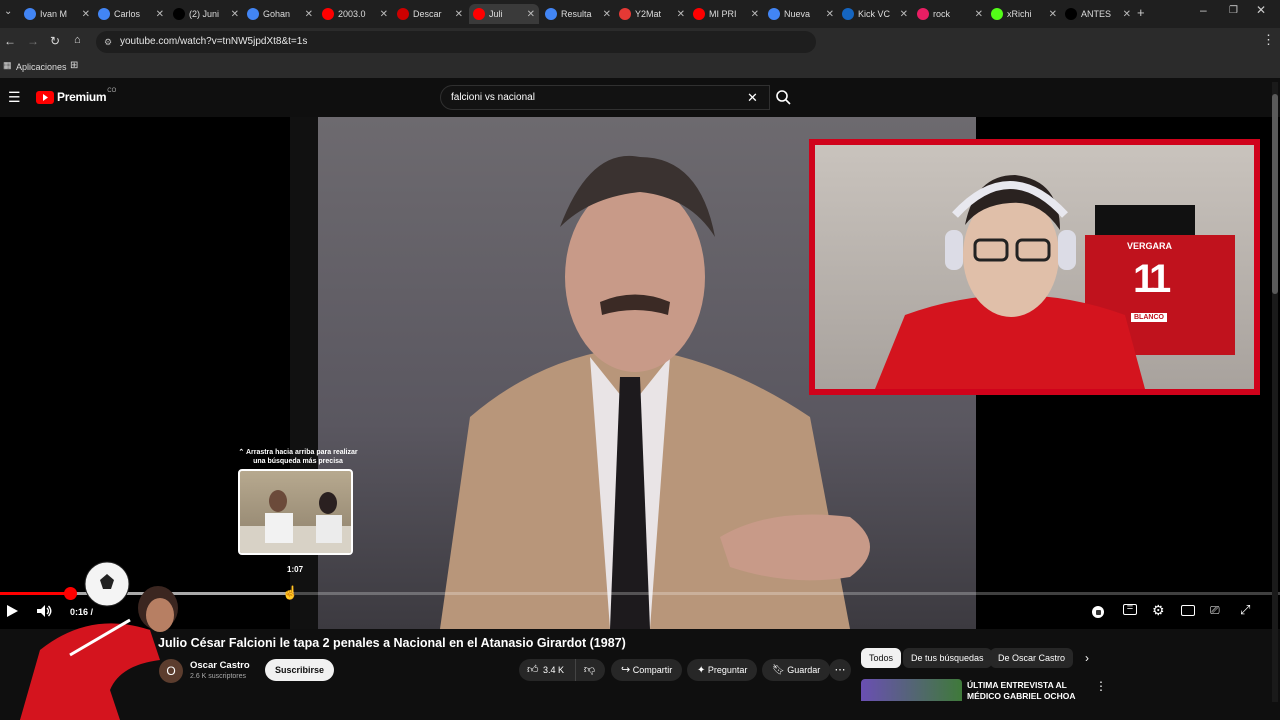  I want to click on subtitles-icon: =, so click(1130, 609).